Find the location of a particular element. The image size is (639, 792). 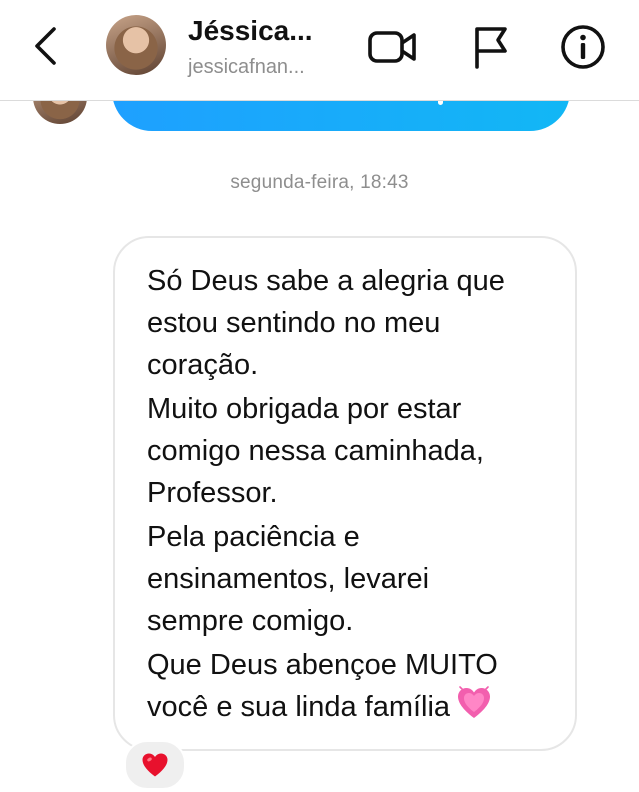

message-line: Só Deus sabe a alegria que is located at coordinates (326, 281).